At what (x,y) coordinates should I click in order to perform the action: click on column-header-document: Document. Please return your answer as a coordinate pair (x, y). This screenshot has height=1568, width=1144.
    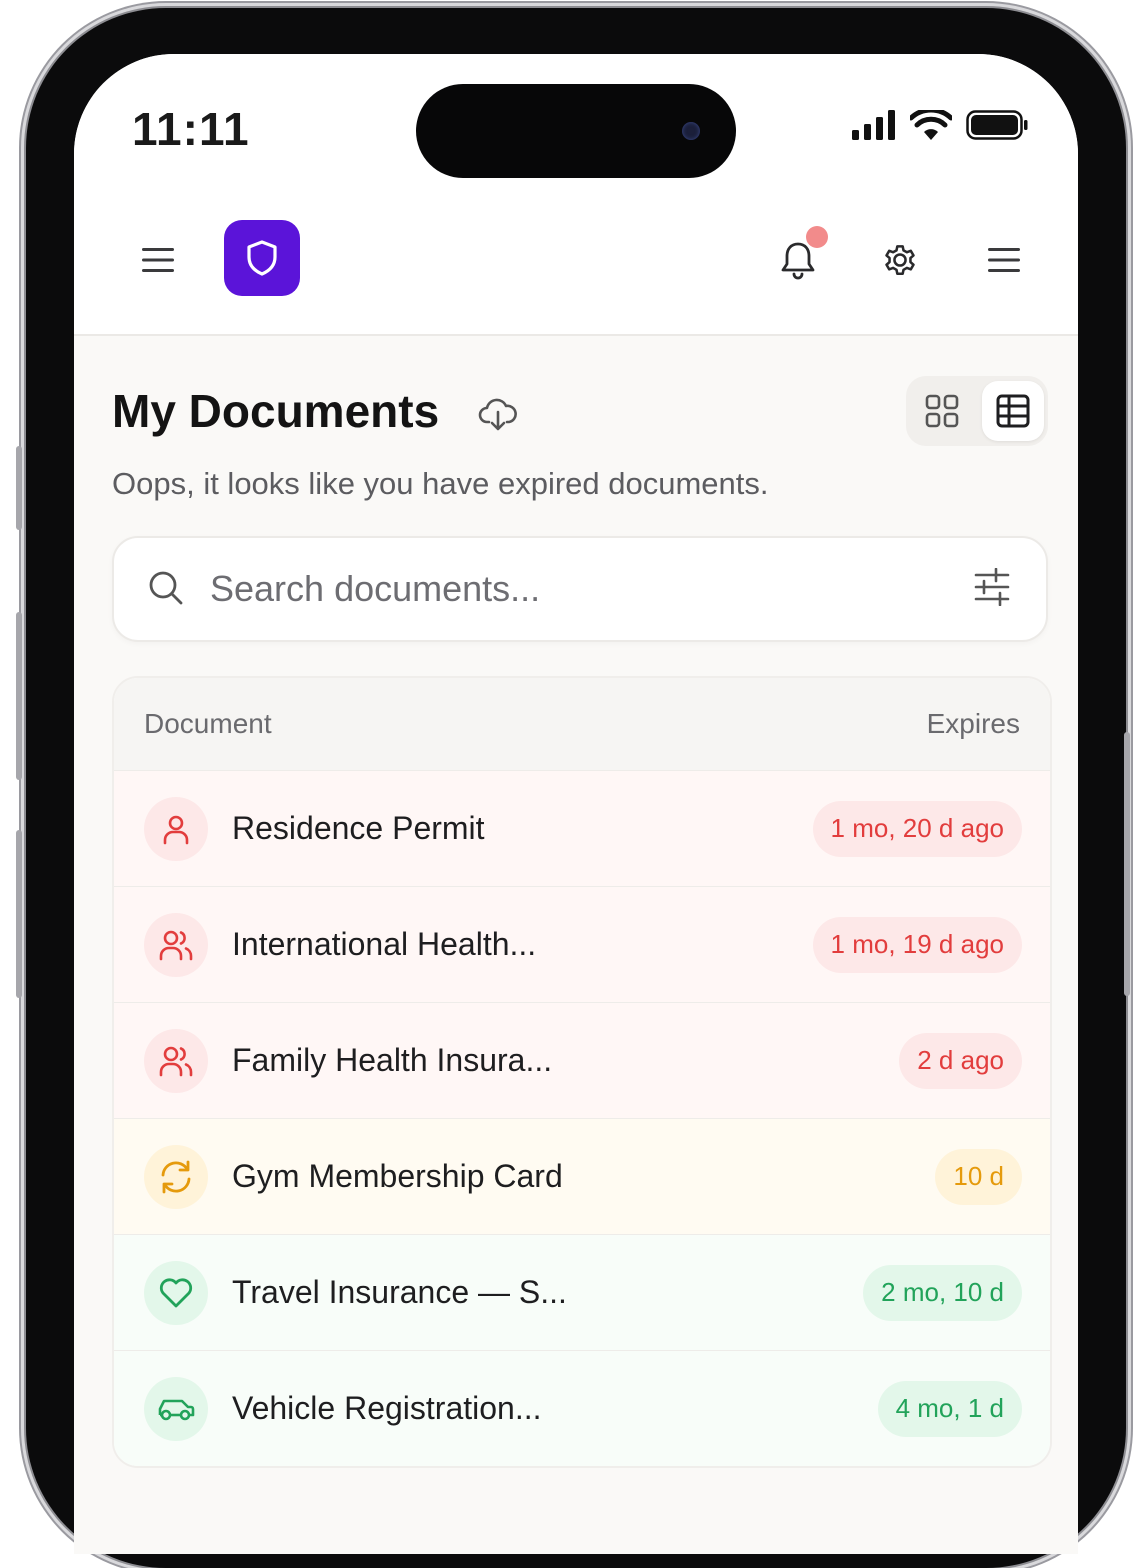
    Looking at the image, I should click on (208, 724).